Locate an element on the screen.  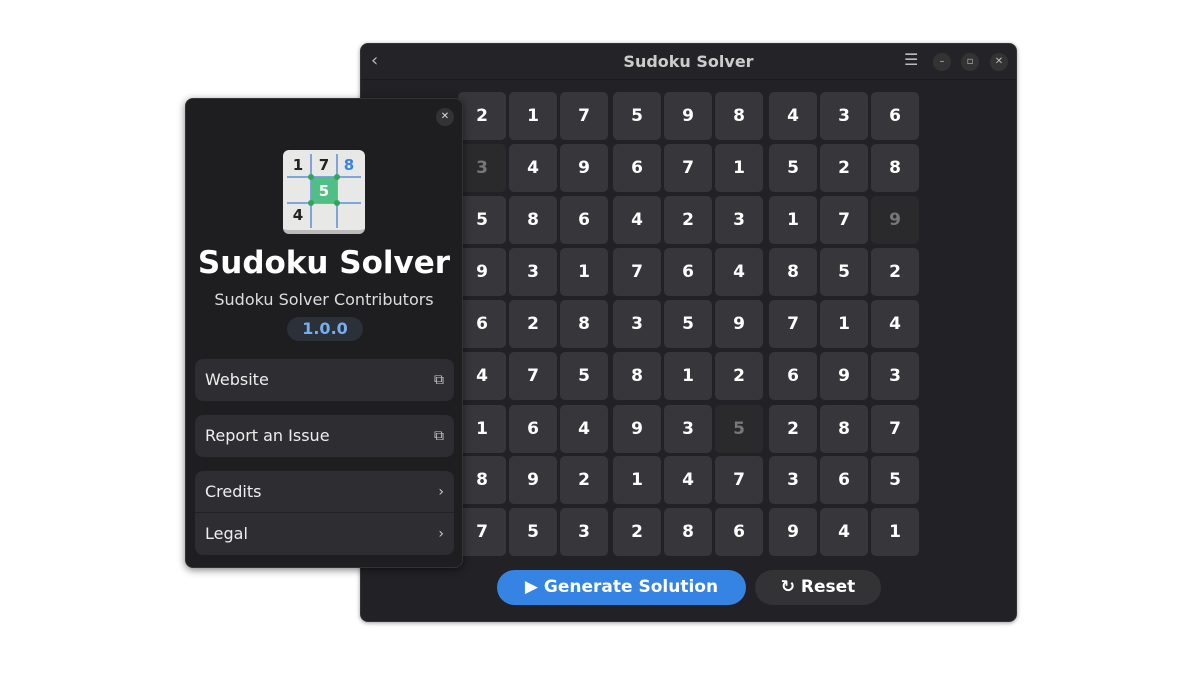
maximize-icon: ▫ is located at coordinates (970, 62).